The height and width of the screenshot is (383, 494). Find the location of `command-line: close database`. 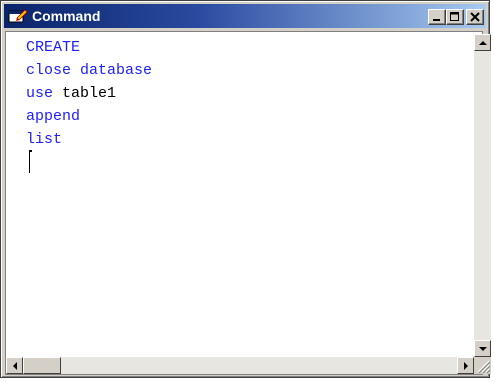

command-line: close database is located at coordinates (89, 70).